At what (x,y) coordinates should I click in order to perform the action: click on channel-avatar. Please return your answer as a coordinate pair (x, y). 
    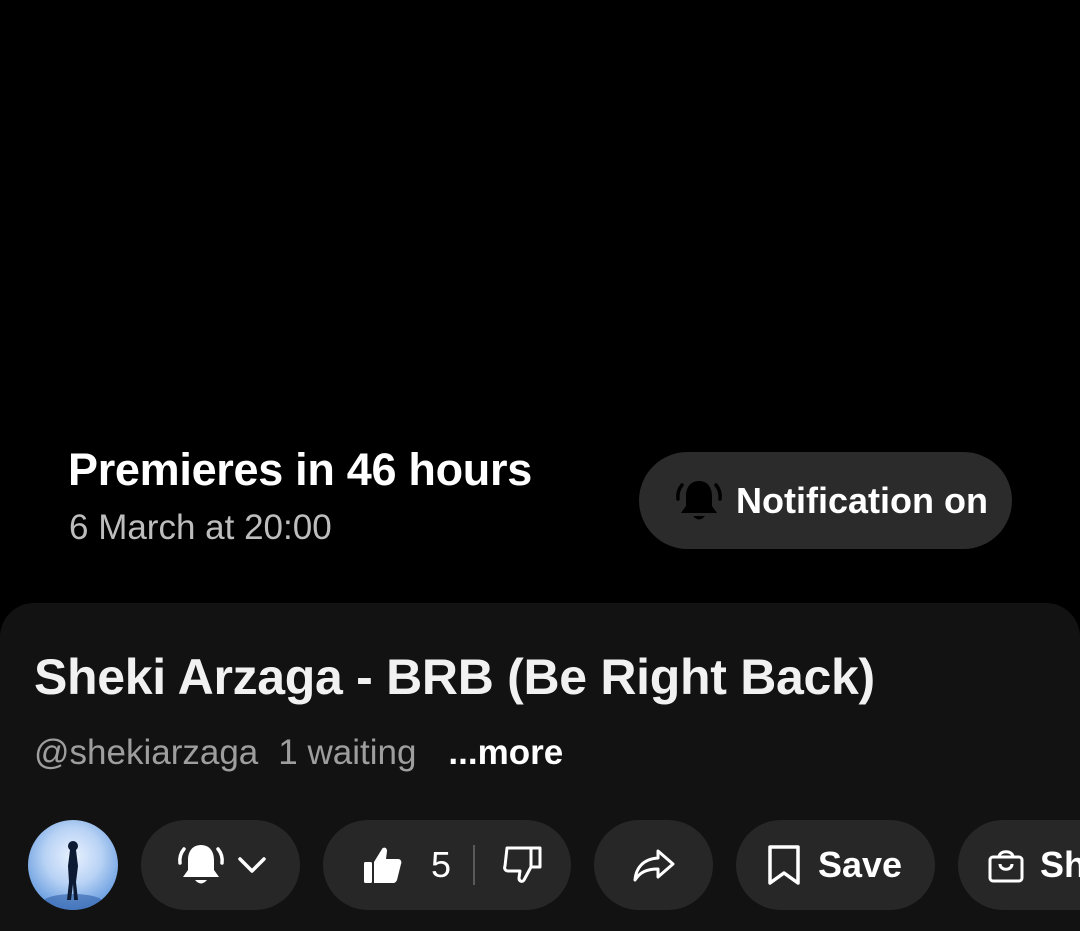
    Looking at the image, I should click on (73, 865).